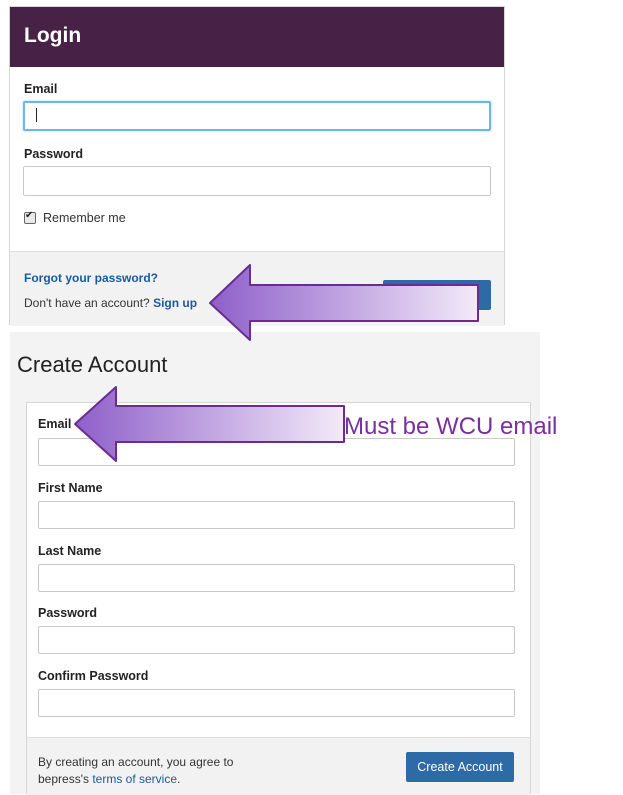 Image resolution: width=623 pixels, height=795 pixels. What do you see at coordinates (257, 37) in the screenshot?
I see `login-header: Login` at bounding box center [257, 37].